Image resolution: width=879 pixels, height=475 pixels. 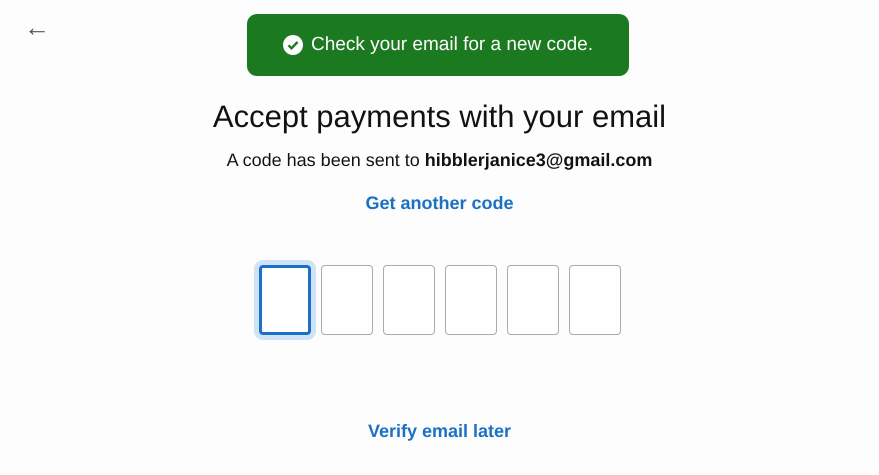 I want to click on verify-later-link: Verify email later, so click(x=440, y=432).